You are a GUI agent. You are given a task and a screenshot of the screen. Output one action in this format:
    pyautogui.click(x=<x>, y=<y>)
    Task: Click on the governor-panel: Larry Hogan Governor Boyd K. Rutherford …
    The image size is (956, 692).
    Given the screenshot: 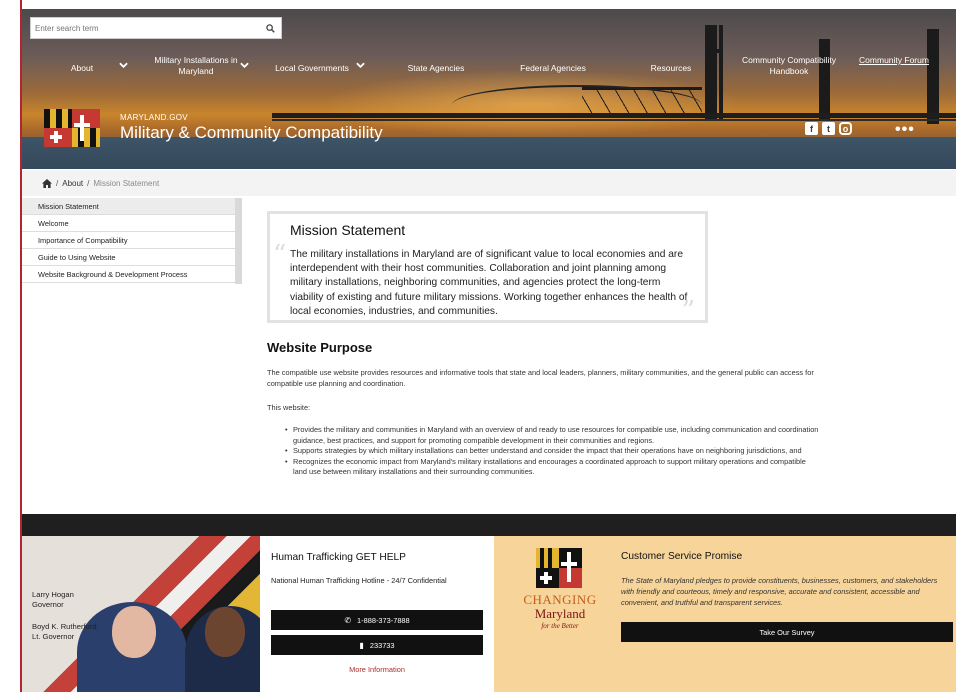 What is the action you would take?
    pyautogui.click(x=141, y=614)
    